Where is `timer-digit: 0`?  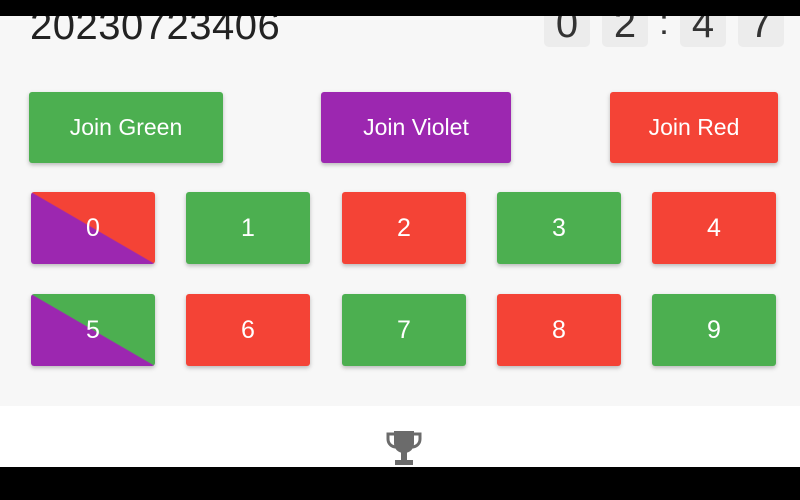 timer-digit: 0 is located at coordinates (567, 31).